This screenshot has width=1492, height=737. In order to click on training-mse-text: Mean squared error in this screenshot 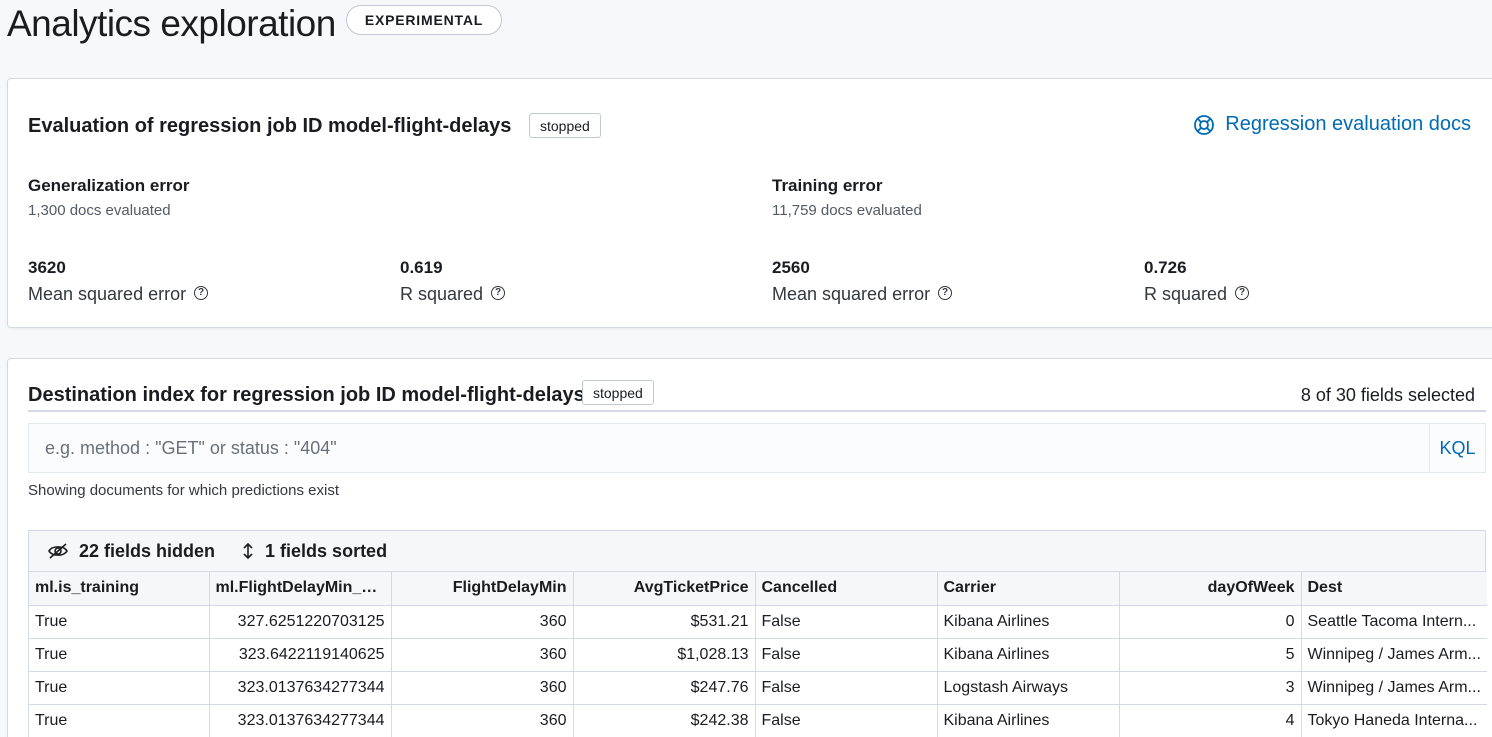, I will do `click(851, 294)`.